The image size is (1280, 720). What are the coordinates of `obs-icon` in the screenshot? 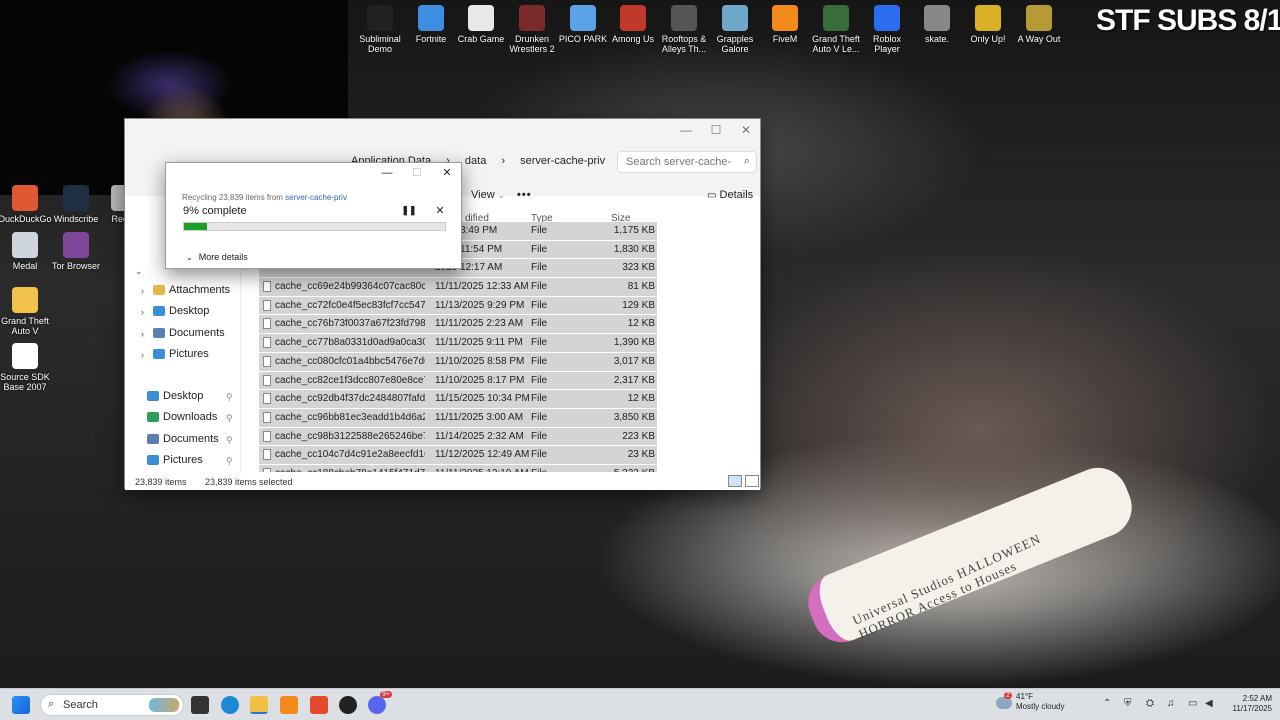 It's located at (348, 705).